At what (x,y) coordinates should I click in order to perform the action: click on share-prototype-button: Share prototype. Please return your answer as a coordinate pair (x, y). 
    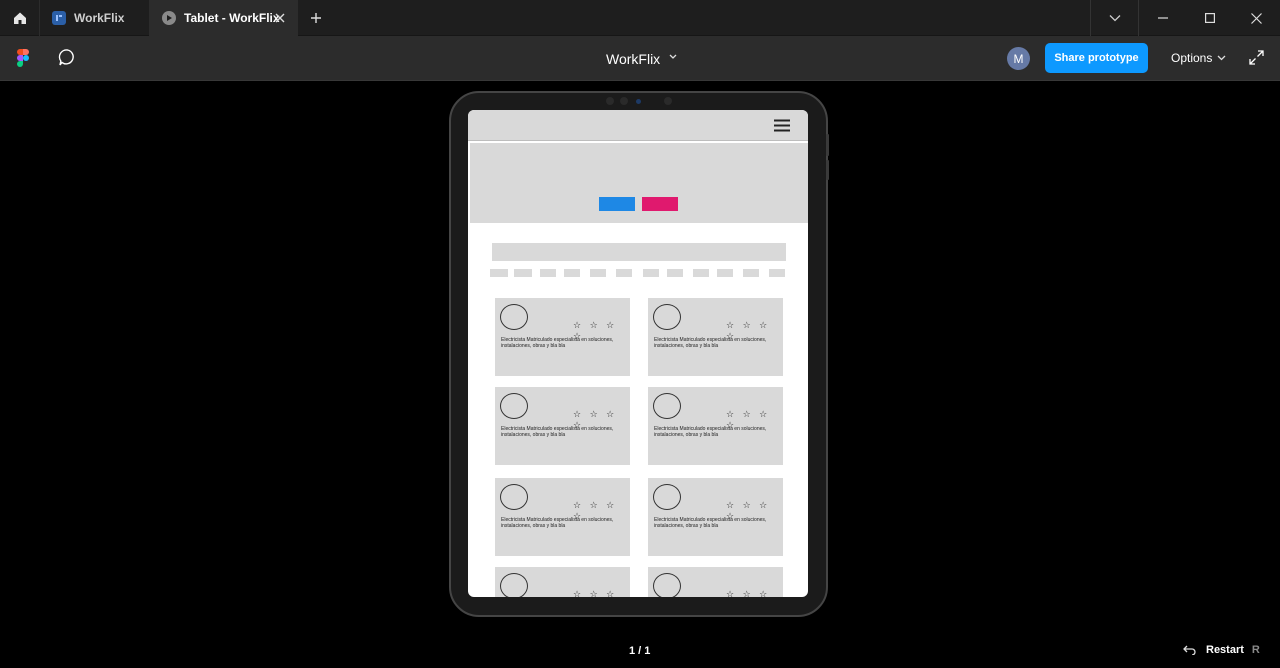
    Looking at the image, I should click on (1096, 58).